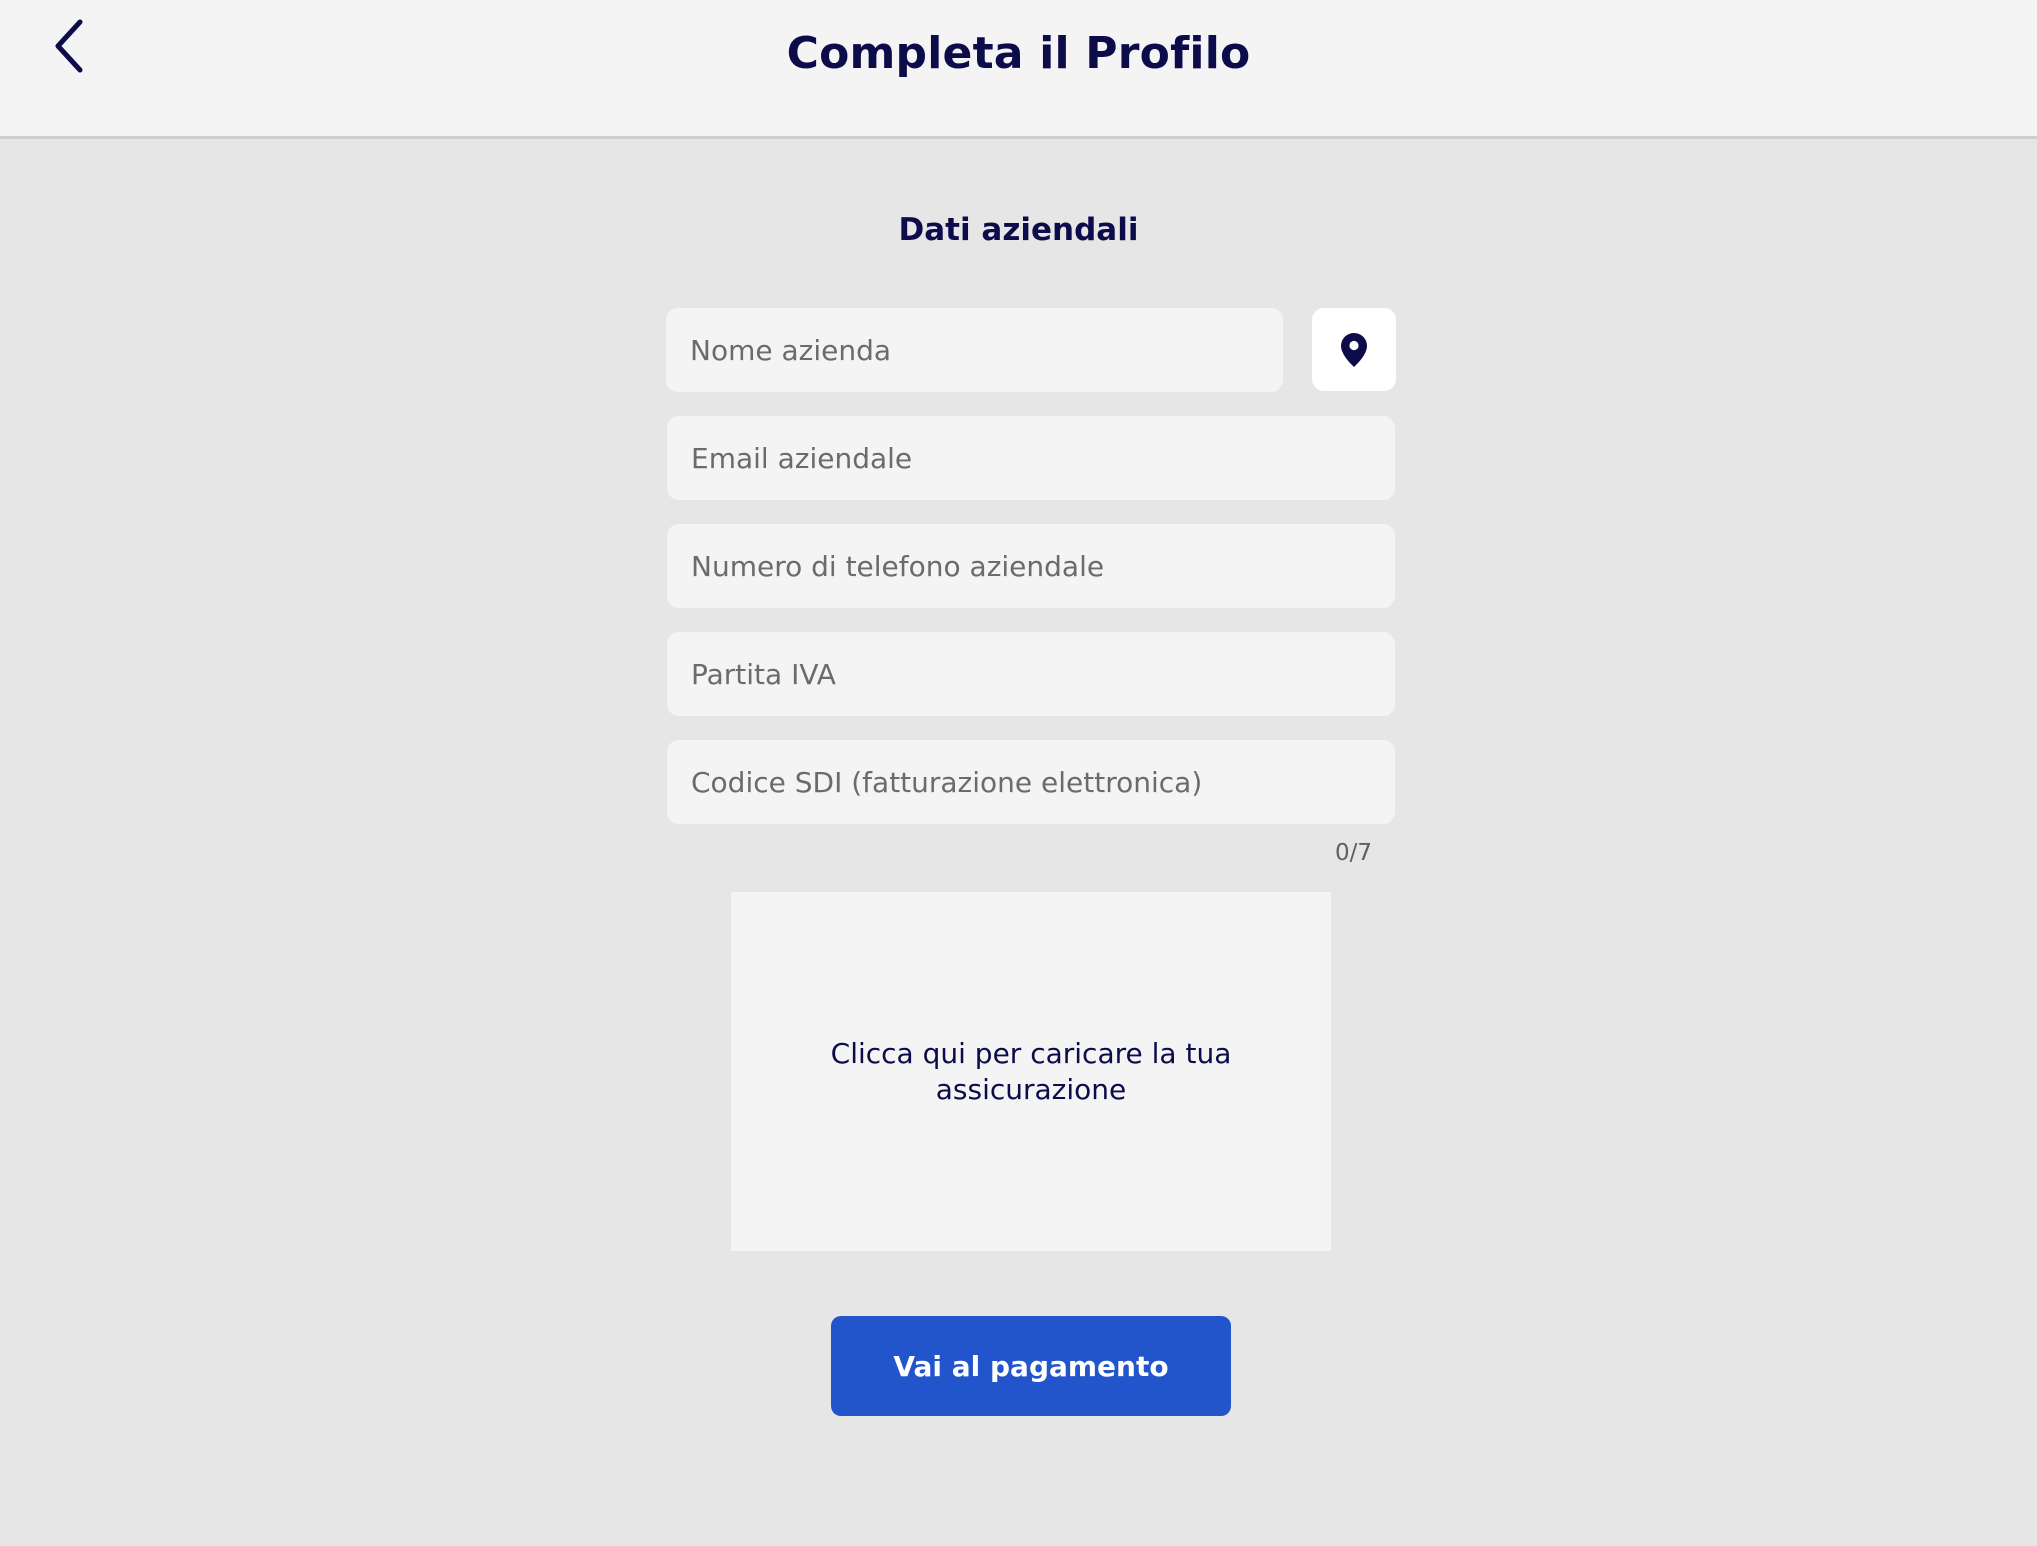 This screenshot has width=2037, height=1546. I want to click on app-header: Completa il Profilo, so click(1018, 69).